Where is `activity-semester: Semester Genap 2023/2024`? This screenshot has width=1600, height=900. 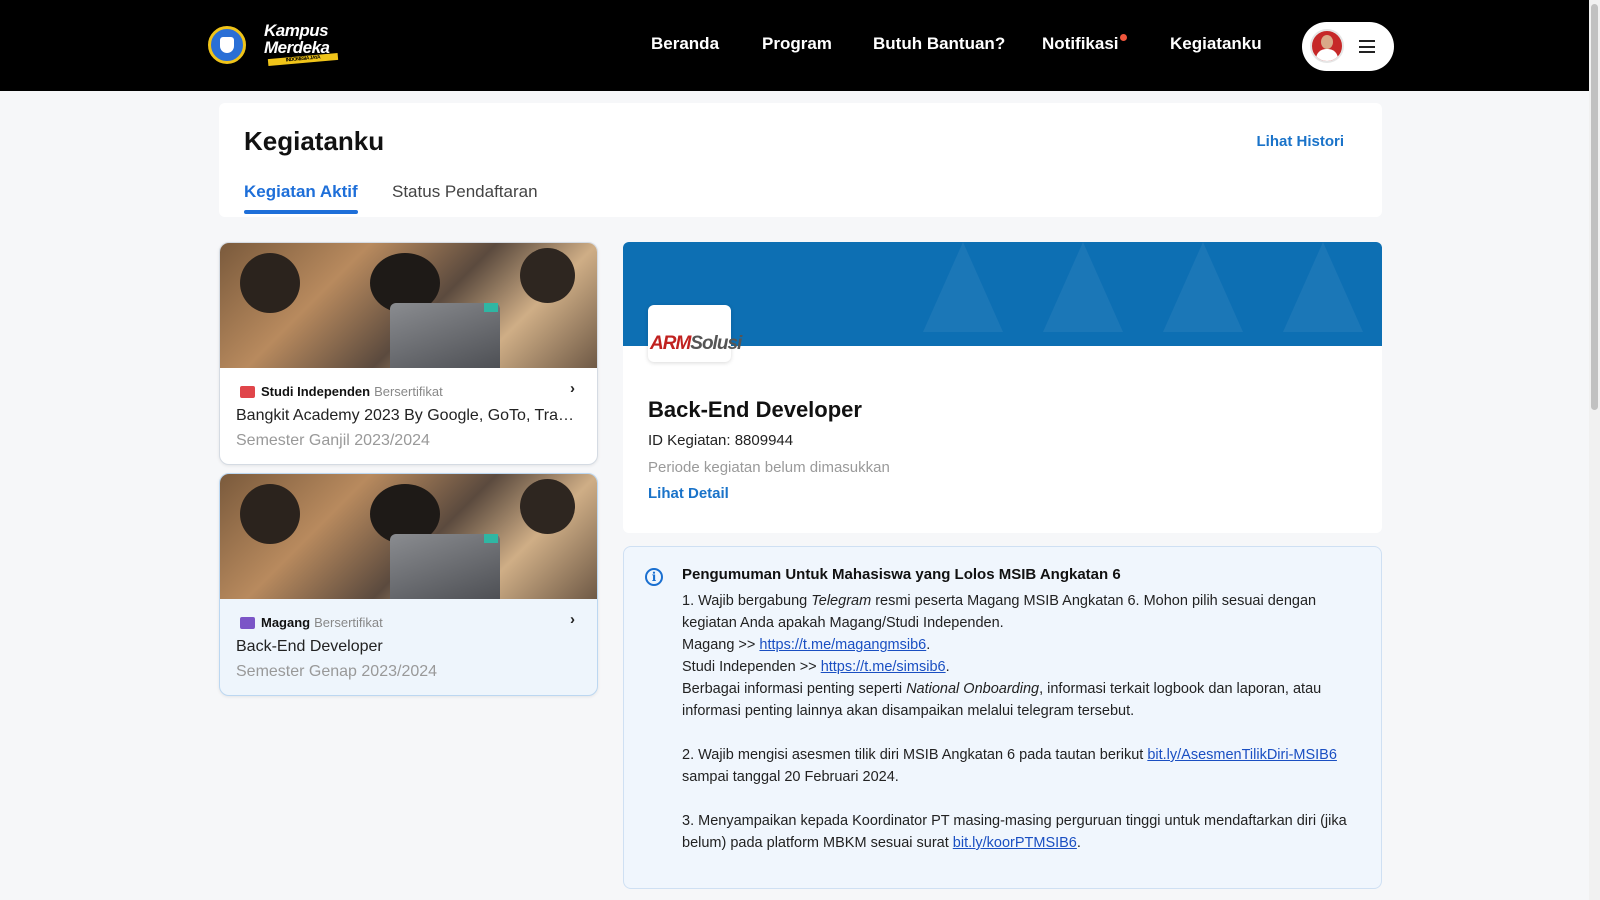 activity-semester: Semester Genap 2023/2024 is located at coordinates (337, 671).